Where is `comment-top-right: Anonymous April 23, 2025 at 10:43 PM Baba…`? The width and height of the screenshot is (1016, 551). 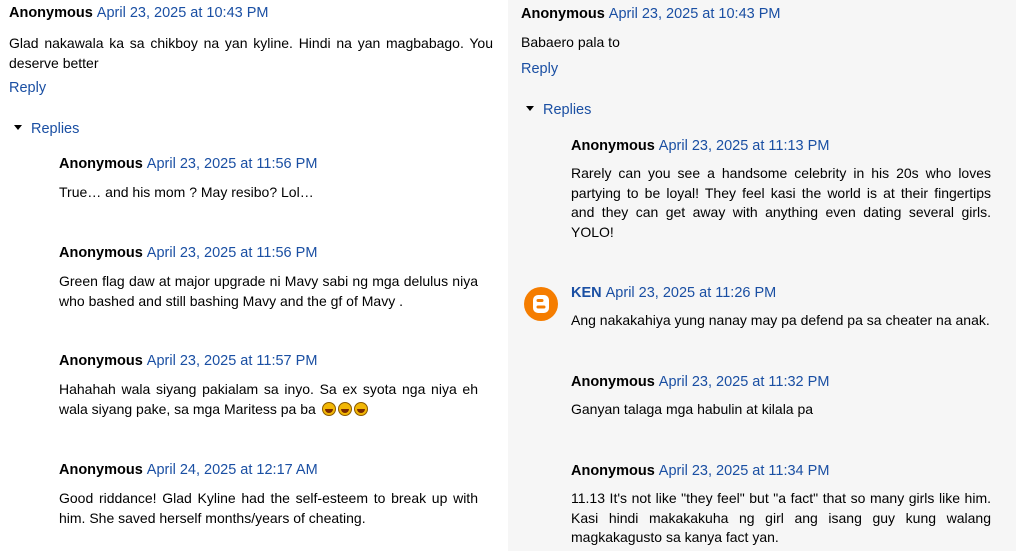 comment-top-right: Anonymous April 23, 2025 at 10:43 PM Baba… is located at coordinates (756, 29).